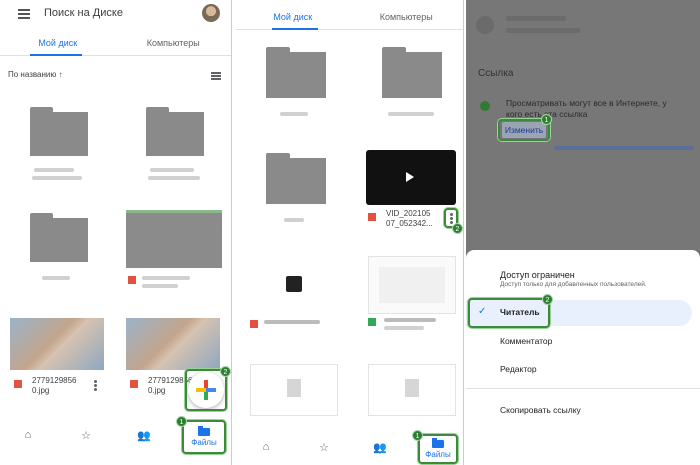 Image resolution: width=700 pixels, height=465 pixels. What do you see at coordinates (485, 106) in the screenshot?
I see `globe-icon` at bounding box center [485, 106].